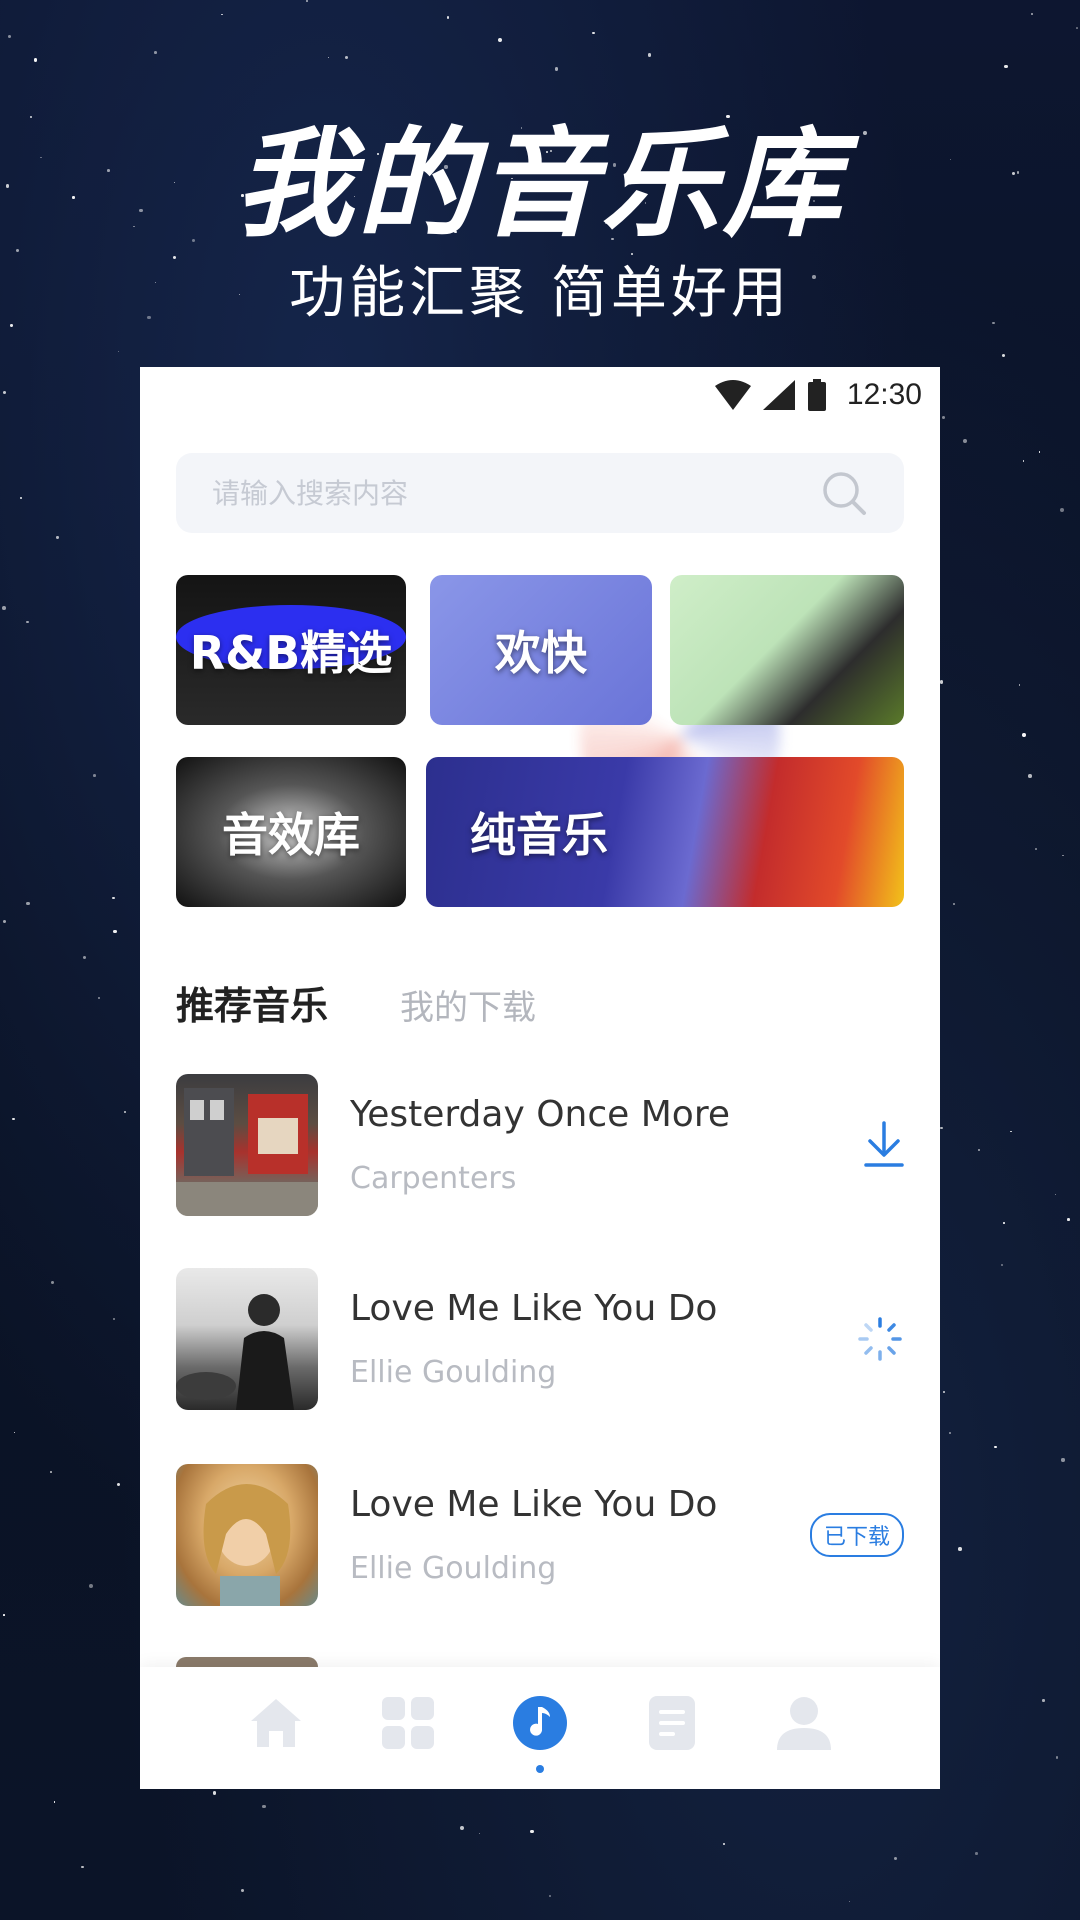 The width and height of the screenshot is (1080, 1920). Describe the element at coordinates (884, 1145) in the screenshot. I see `download-icon` at that location.